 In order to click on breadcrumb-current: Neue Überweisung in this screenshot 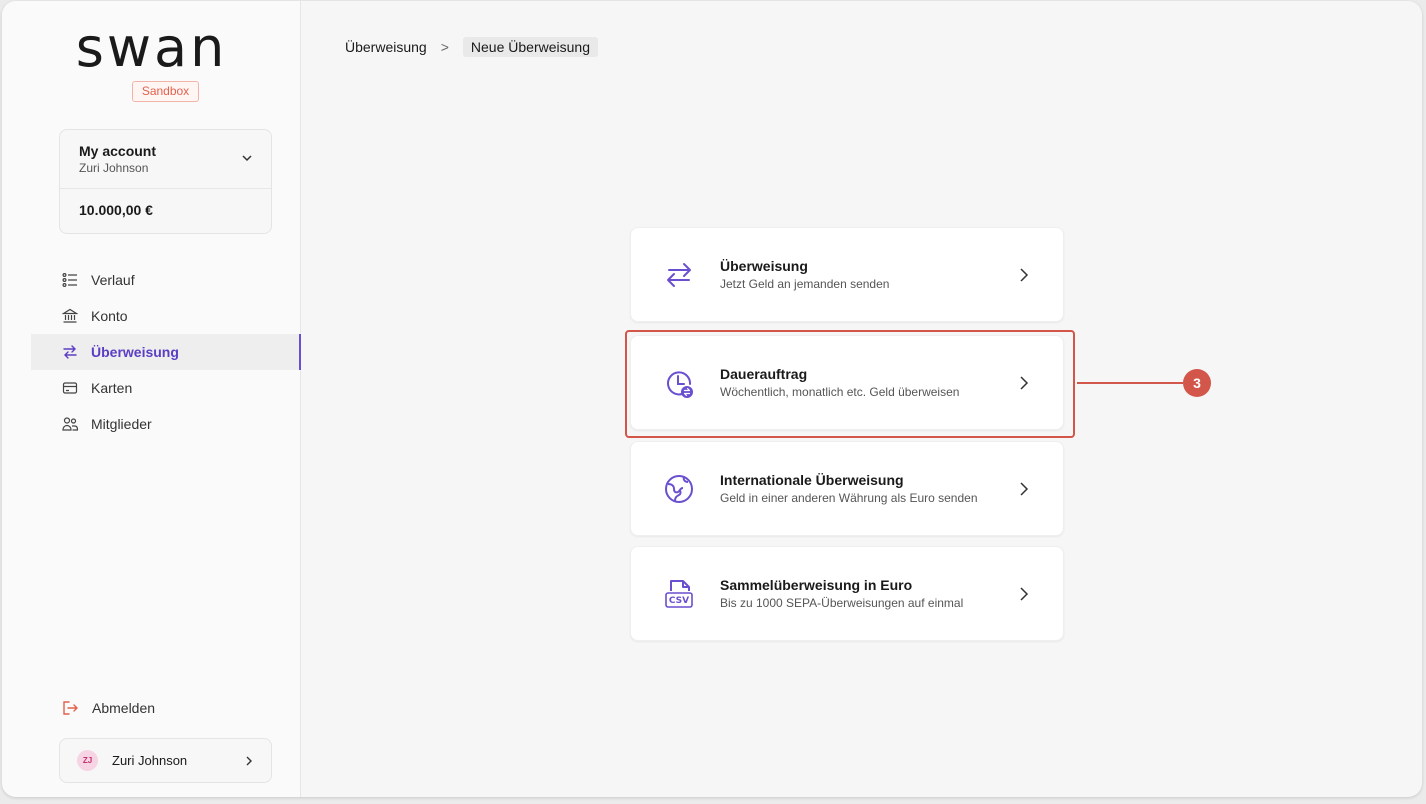, I will do `click(530, 47)`.